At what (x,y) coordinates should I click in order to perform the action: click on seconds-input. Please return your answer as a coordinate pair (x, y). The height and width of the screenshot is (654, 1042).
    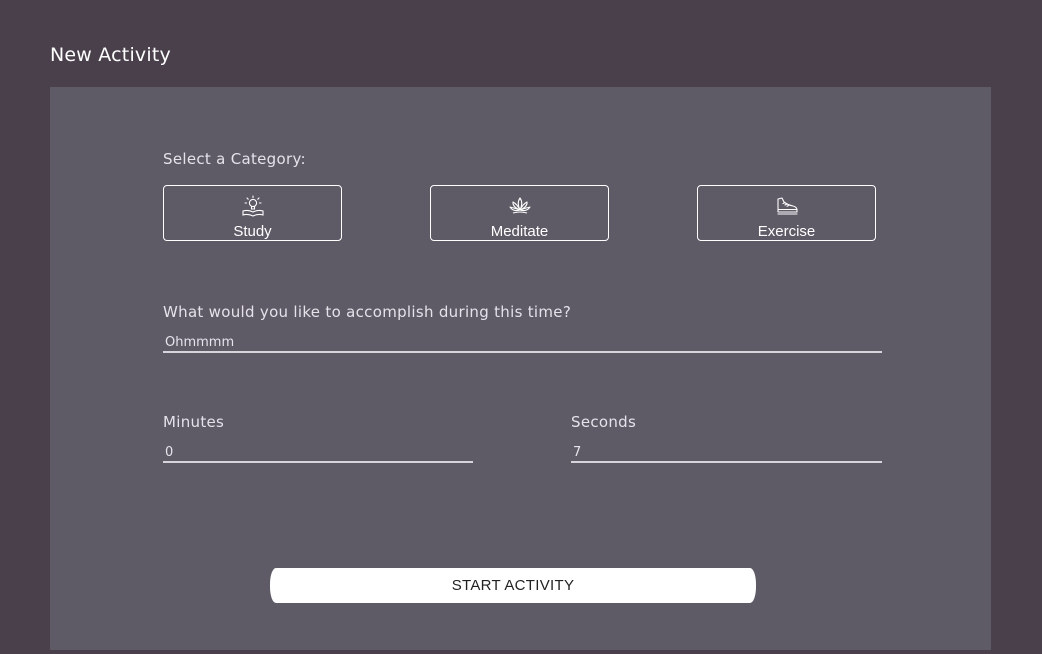
    Looking at the image, I should click on (726, 453).